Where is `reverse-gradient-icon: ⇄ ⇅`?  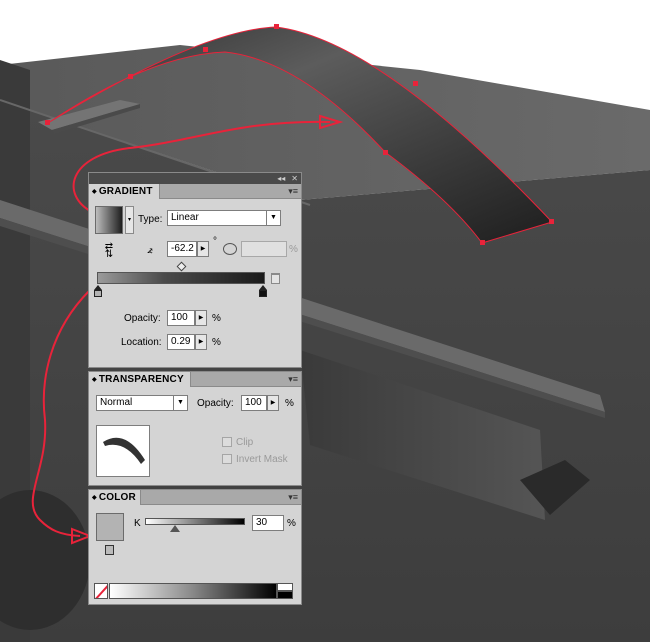
reverse-gradient-icon: ⇄ ⇅ is located at coordinates (109, 251).